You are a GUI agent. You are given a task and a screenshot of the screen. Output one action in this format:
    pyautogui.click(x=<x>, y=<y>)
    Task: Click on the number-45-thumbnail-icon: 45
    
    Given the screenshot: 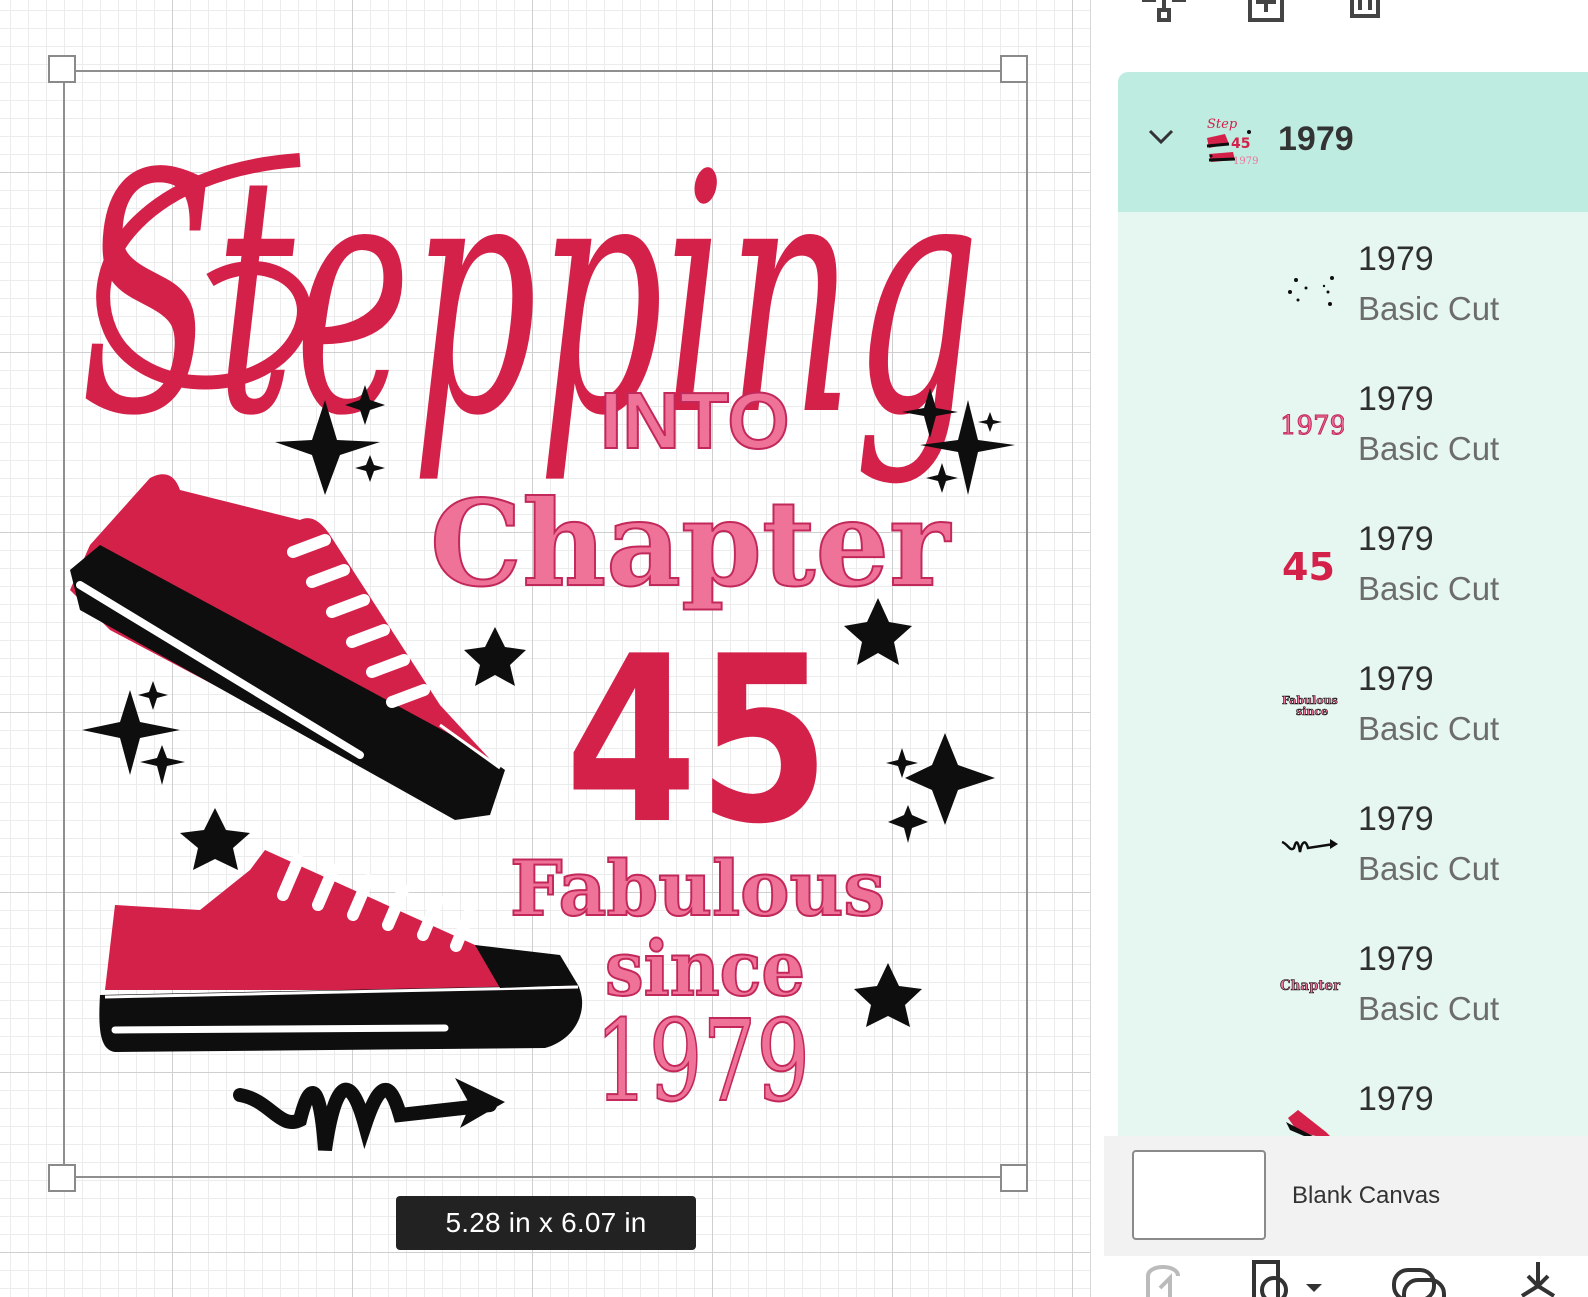 What is the action you would take?
    pyautogui.click(x=1308, y=567)
    